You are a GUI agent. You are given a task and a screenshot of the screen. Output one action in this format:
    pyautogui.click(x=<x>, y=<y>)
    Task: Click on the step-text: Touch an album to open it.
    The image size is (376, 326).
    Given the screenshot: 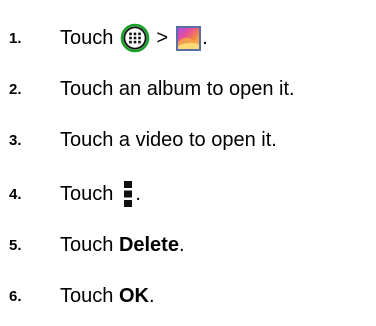 What is the action you would take?
    pyautogui.click(x=177, y=88)
    